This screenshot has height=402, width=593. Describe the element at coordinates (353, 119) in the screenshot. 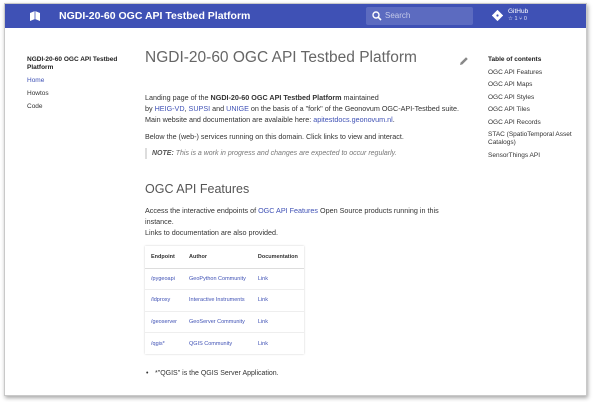

I see `link-docs: apitestdocs.geonovum.nl` at that location.